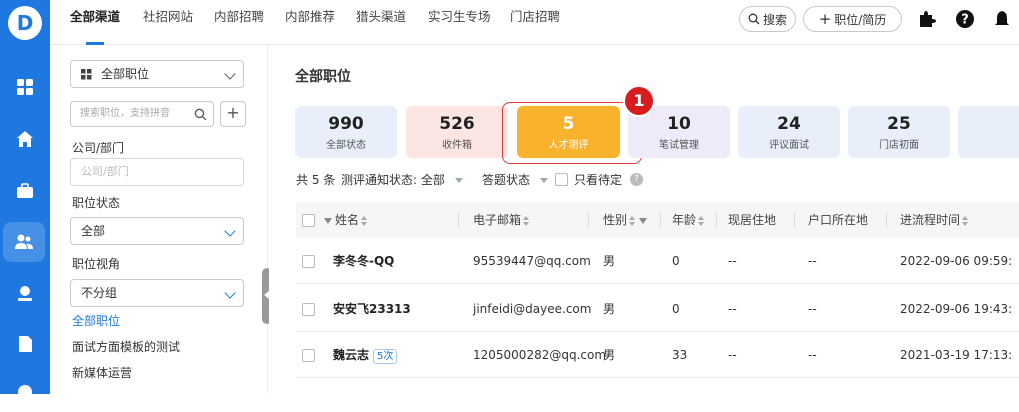 The width and height of the screenshot is (1019, 412). What do you see at coordinates (99, 293) in the screenshot?
I see `view-select-value: 不分组` at bounding box center [99, 293].